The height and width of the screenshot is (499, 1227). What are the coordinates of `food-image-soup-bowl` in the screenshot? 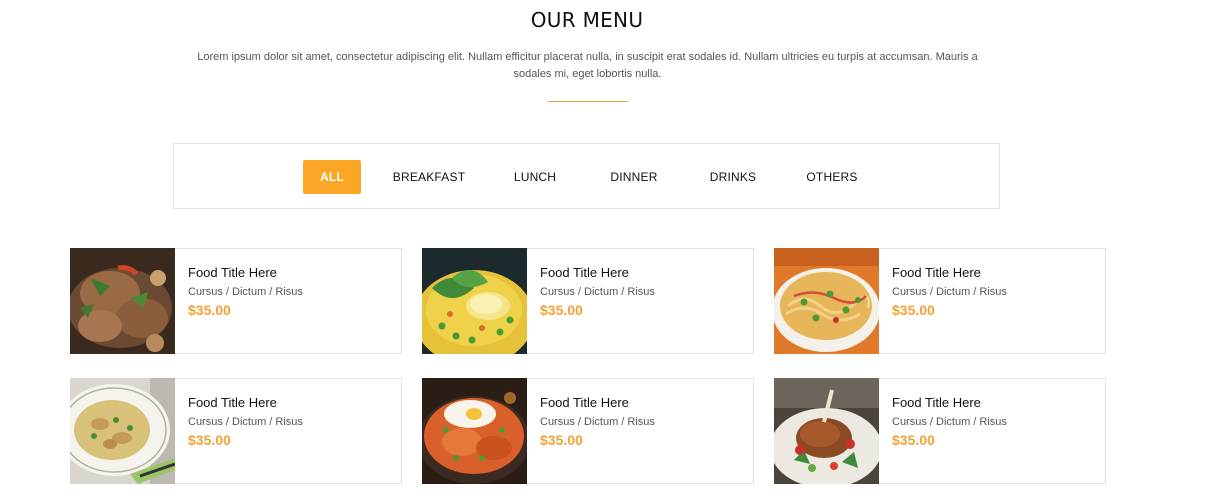 It's located at (122, 431).